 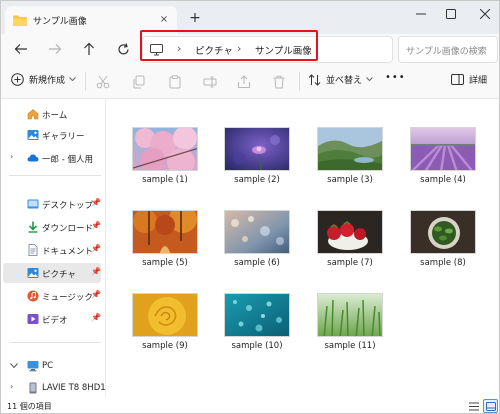 I want to click on close-tab-icon: ×, so click(x=164, y=20).